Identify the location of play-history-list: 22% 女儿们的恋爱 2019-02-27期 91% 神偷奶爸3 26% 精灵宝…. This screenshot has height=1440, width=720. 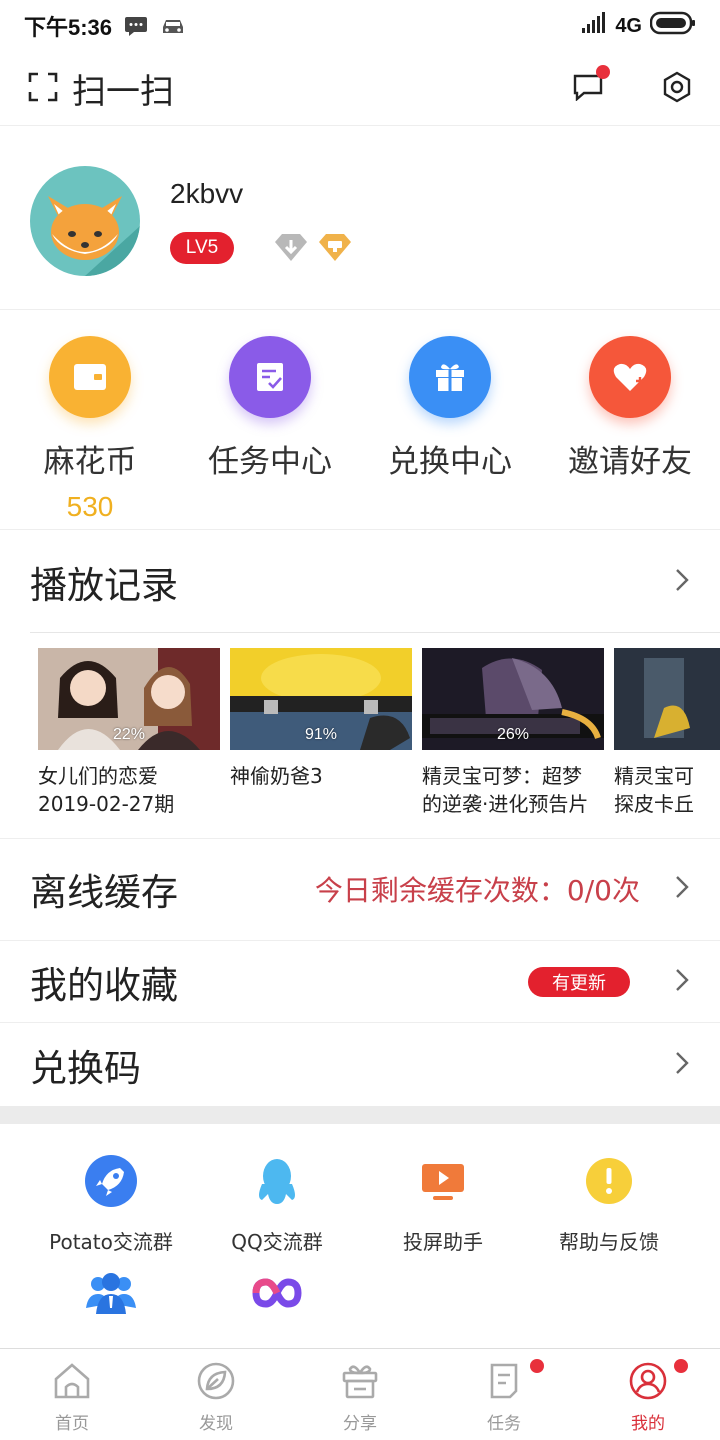
(379, 741).